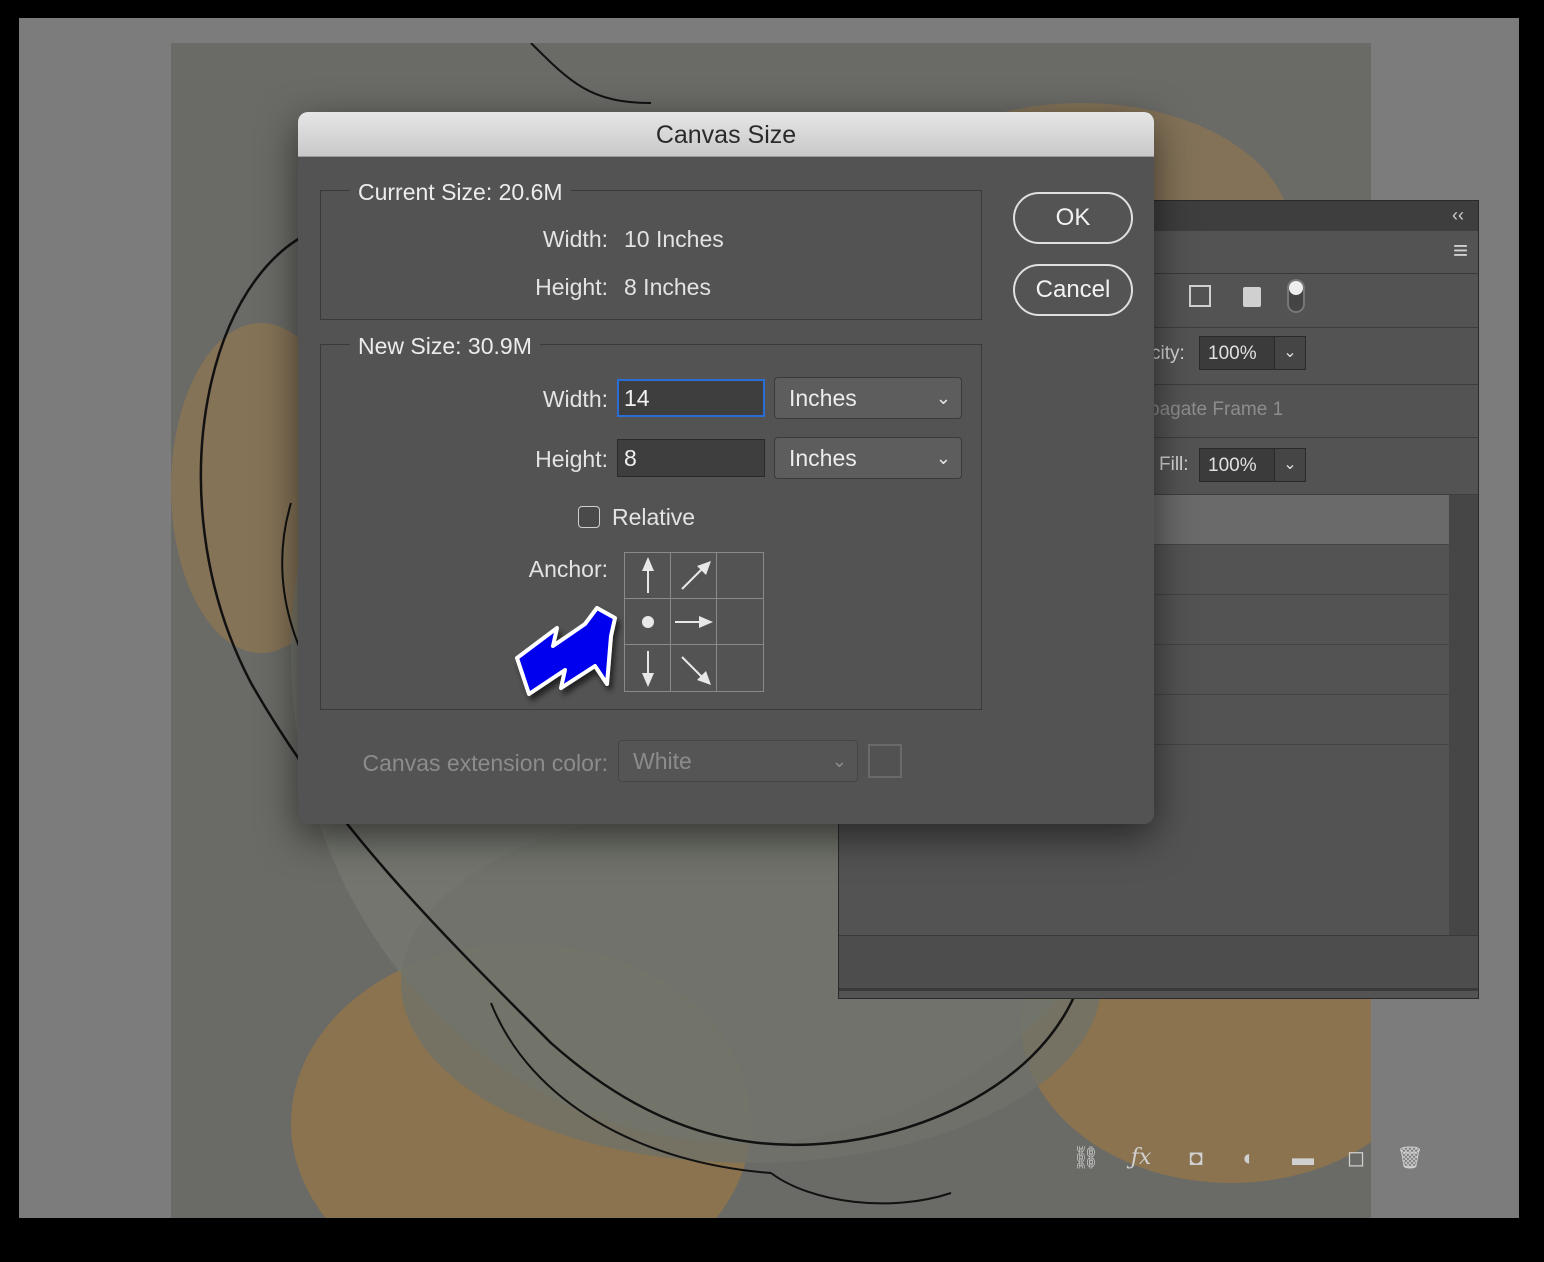 The height and width of the screenshot is (1262, 1544). I want to click on extension-color-select: White ⌄, so click(738, 761).